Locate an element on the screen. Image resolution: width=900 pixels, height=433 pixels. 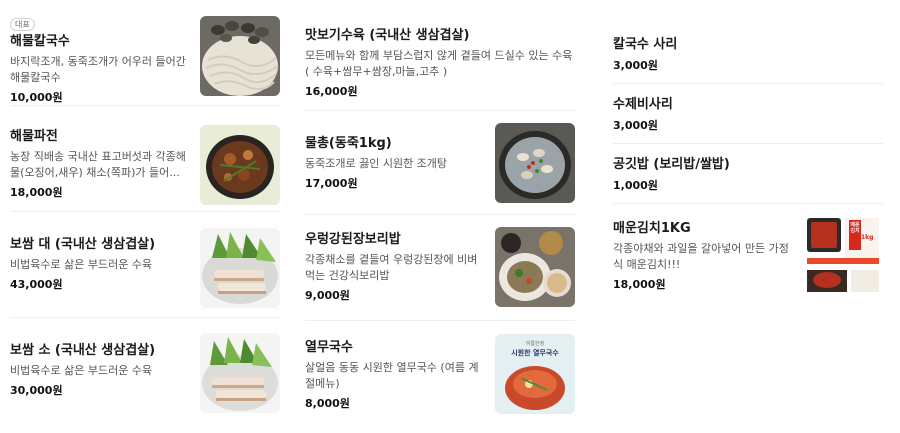
thumb-caption: 시원한 열무국수 is located at coordinates (535, 353).